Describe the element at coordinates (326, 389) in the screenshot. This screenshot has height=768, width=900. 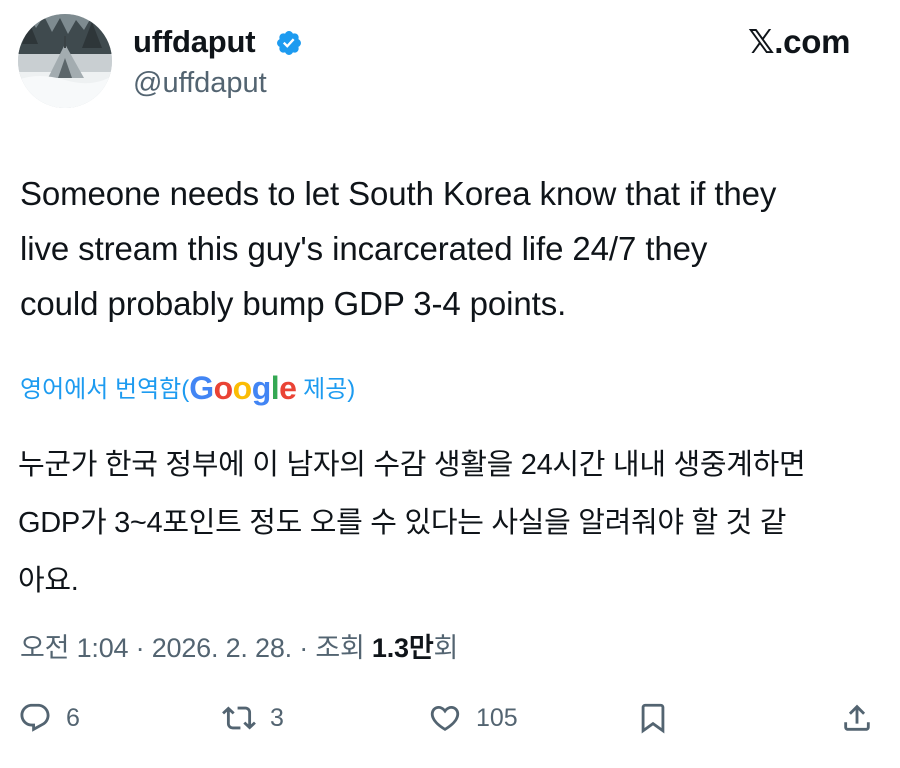
I see `translation-suffix: 제공)` at that location.